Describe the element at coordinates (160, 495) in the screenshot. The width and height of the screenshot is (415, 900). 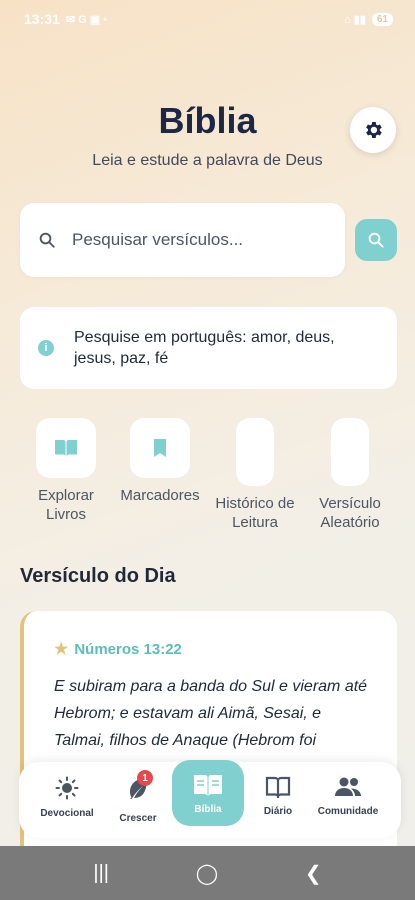
I see `quick-action-label: Marcadores` at that location.